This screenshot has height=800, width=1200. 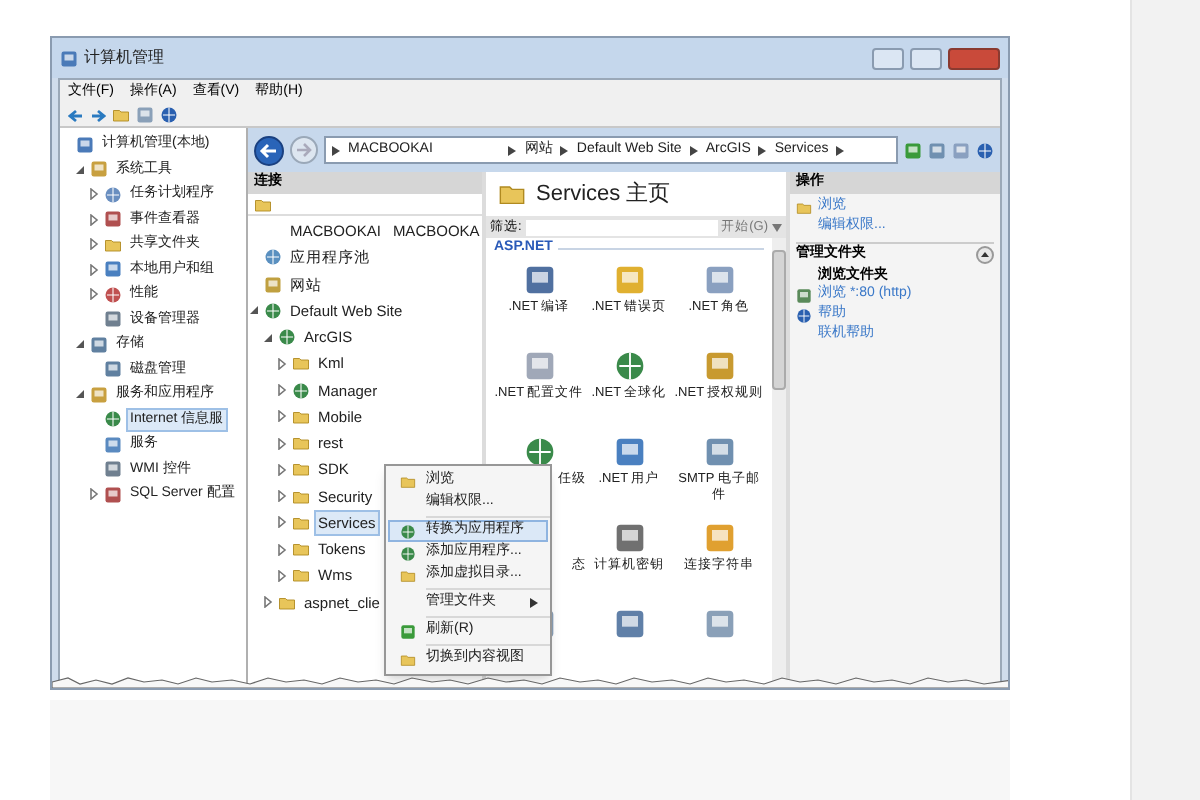 What do you see at coordinates (779, 320) in the screenshot?
I see `scrollbar-thumb` at bounding box center [779, 320].